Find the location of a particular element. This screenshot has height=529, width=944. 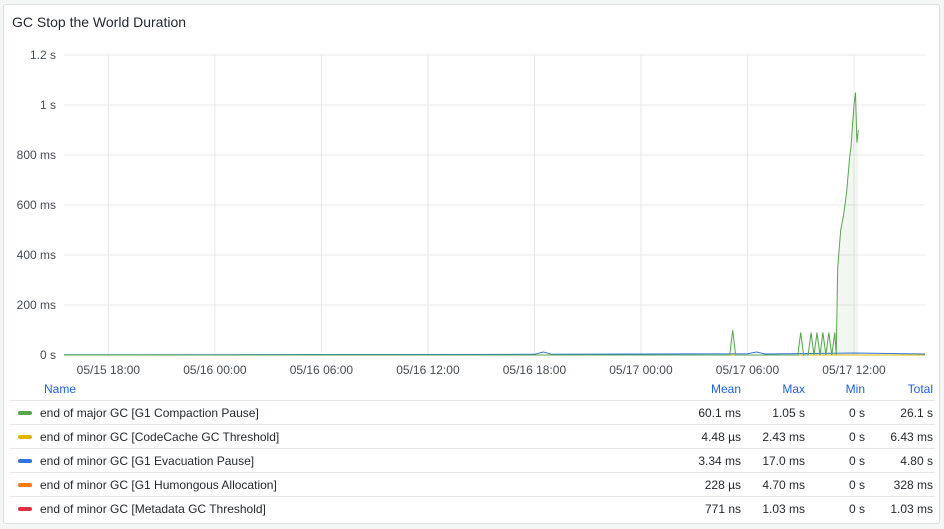

legend-total-value: 4.80 s is located at coordinates (916, 460).